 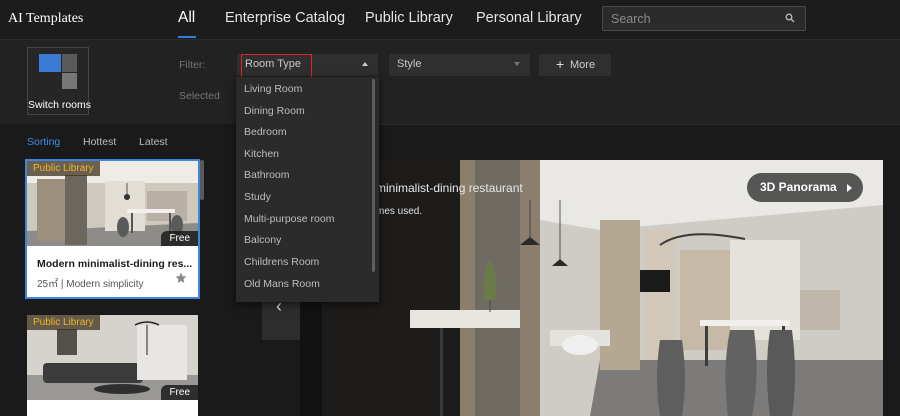 I want to click on tab-all: All, so click(x=187, y=19).